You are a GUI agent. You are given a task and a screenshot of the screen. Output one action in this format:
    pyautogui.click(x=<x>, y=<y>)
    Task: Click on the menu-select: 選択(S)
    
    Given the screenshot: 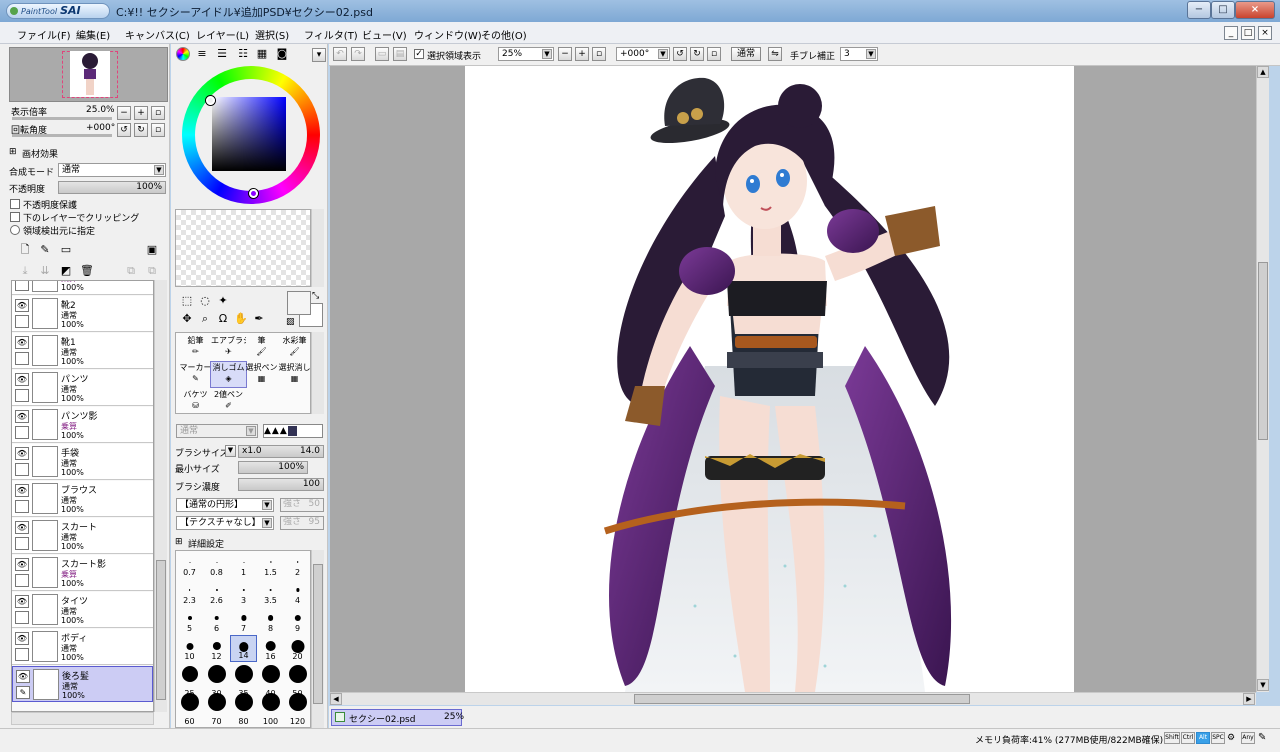 What is the action you would take?
    pyautogui.click(x=272, y=34)
    